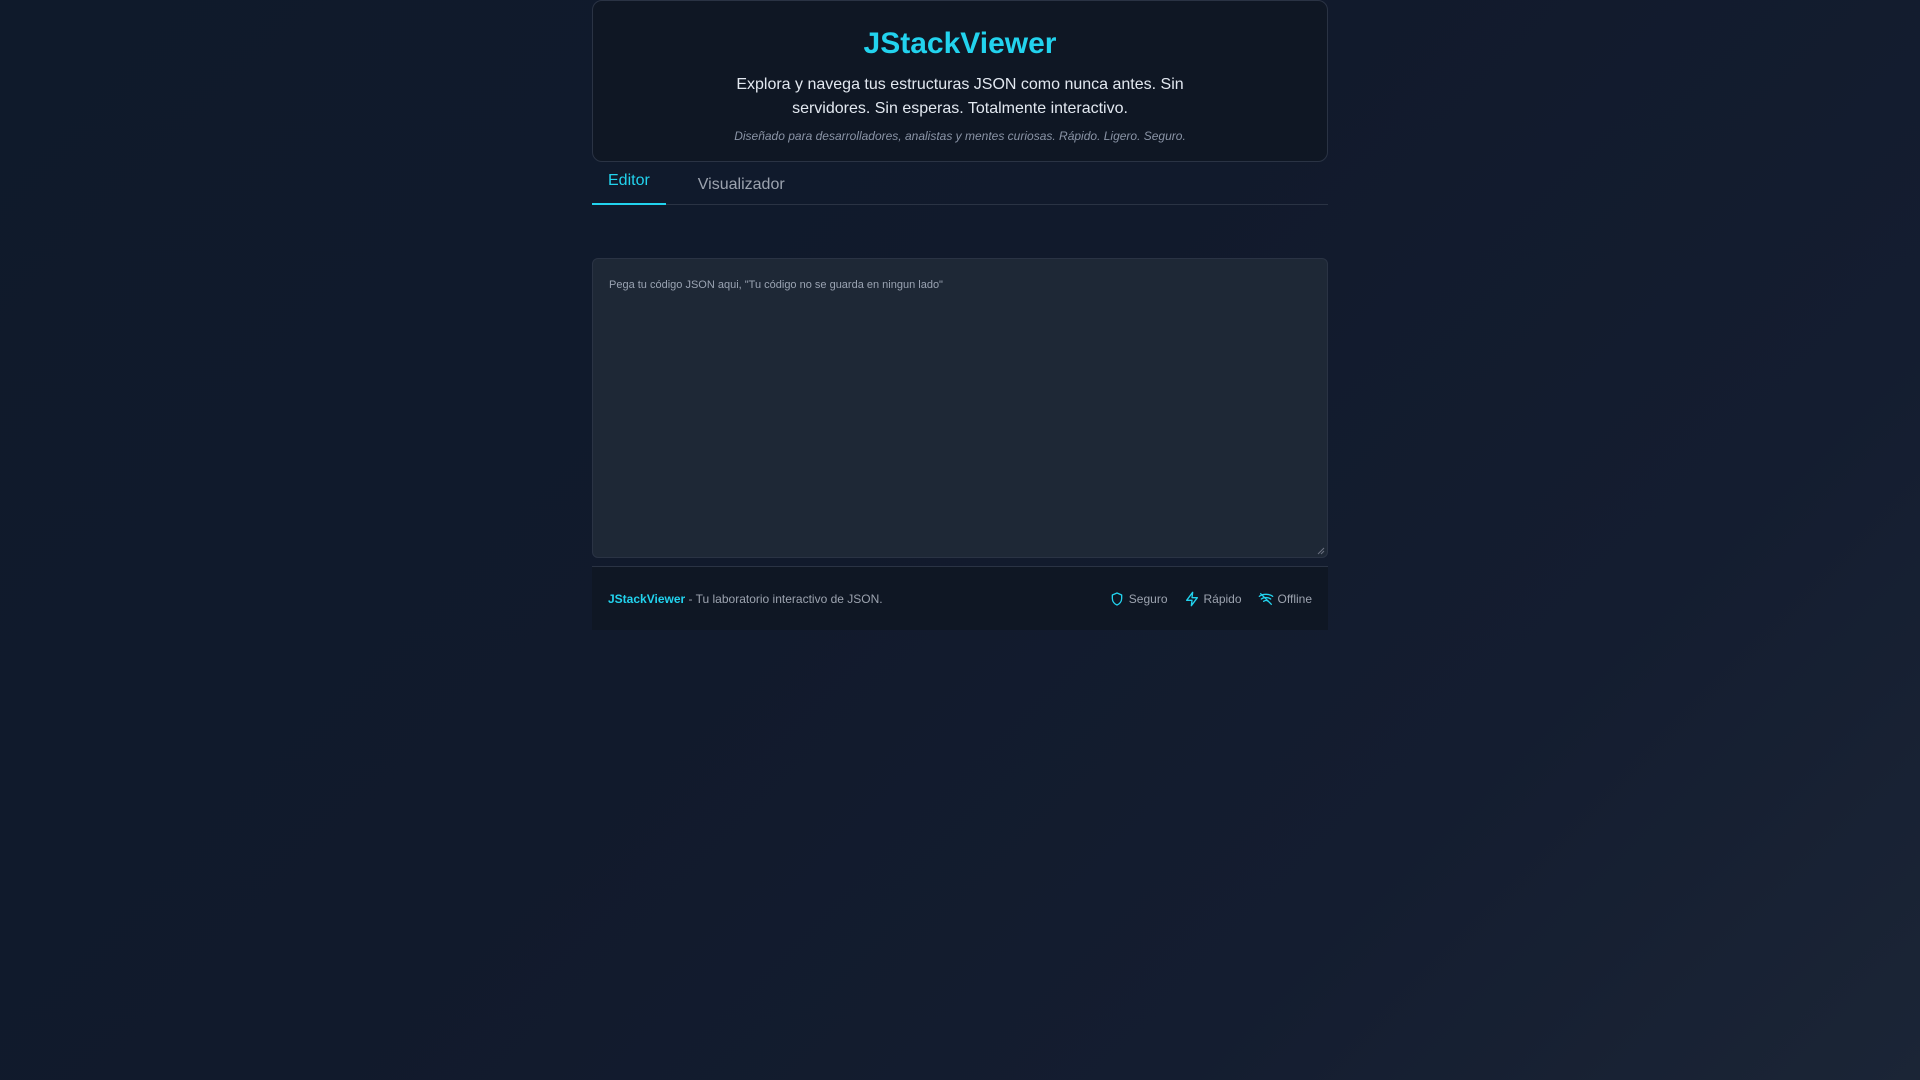 The image size is (1920, 1080). What do you see at coordinates (784, 598) in the screenshot?
I see `footer-tagline: - Tu laboratorio interactivo de JSON.` at bounding box center [784, 598].